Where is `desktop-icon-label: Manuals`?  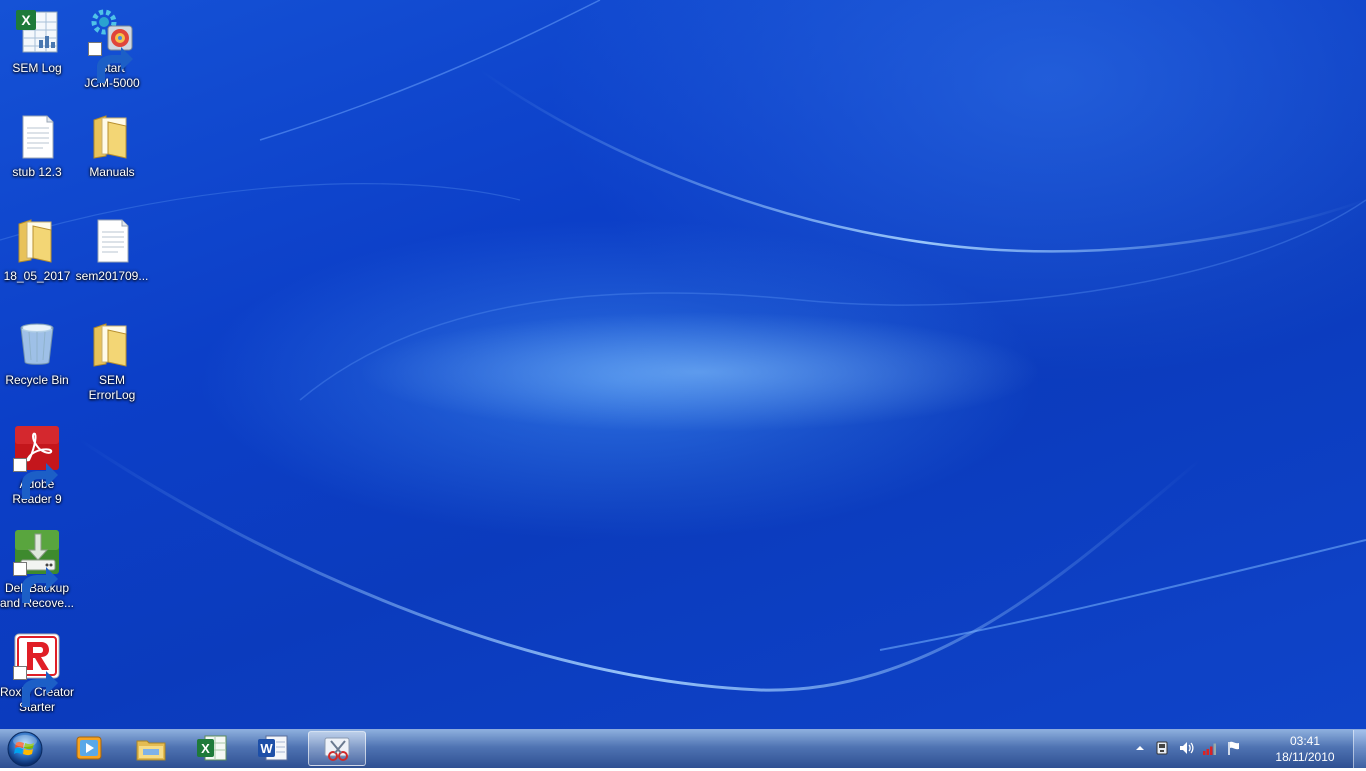
desktop-icon-label: Manuals is located at coordinates (112, 172).